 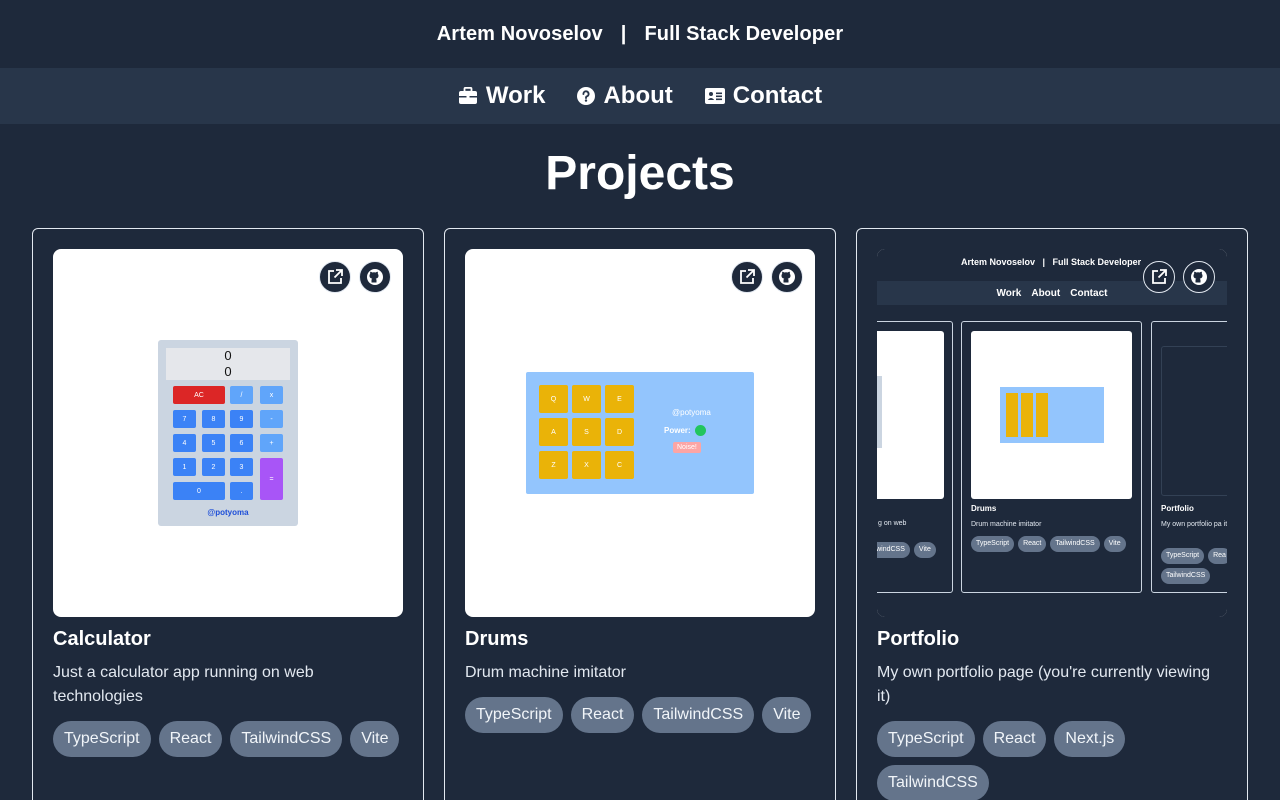 I want to click on mock-card-tags: TypeScript Rea TailwindCSS, so click(x=1194, y=566).